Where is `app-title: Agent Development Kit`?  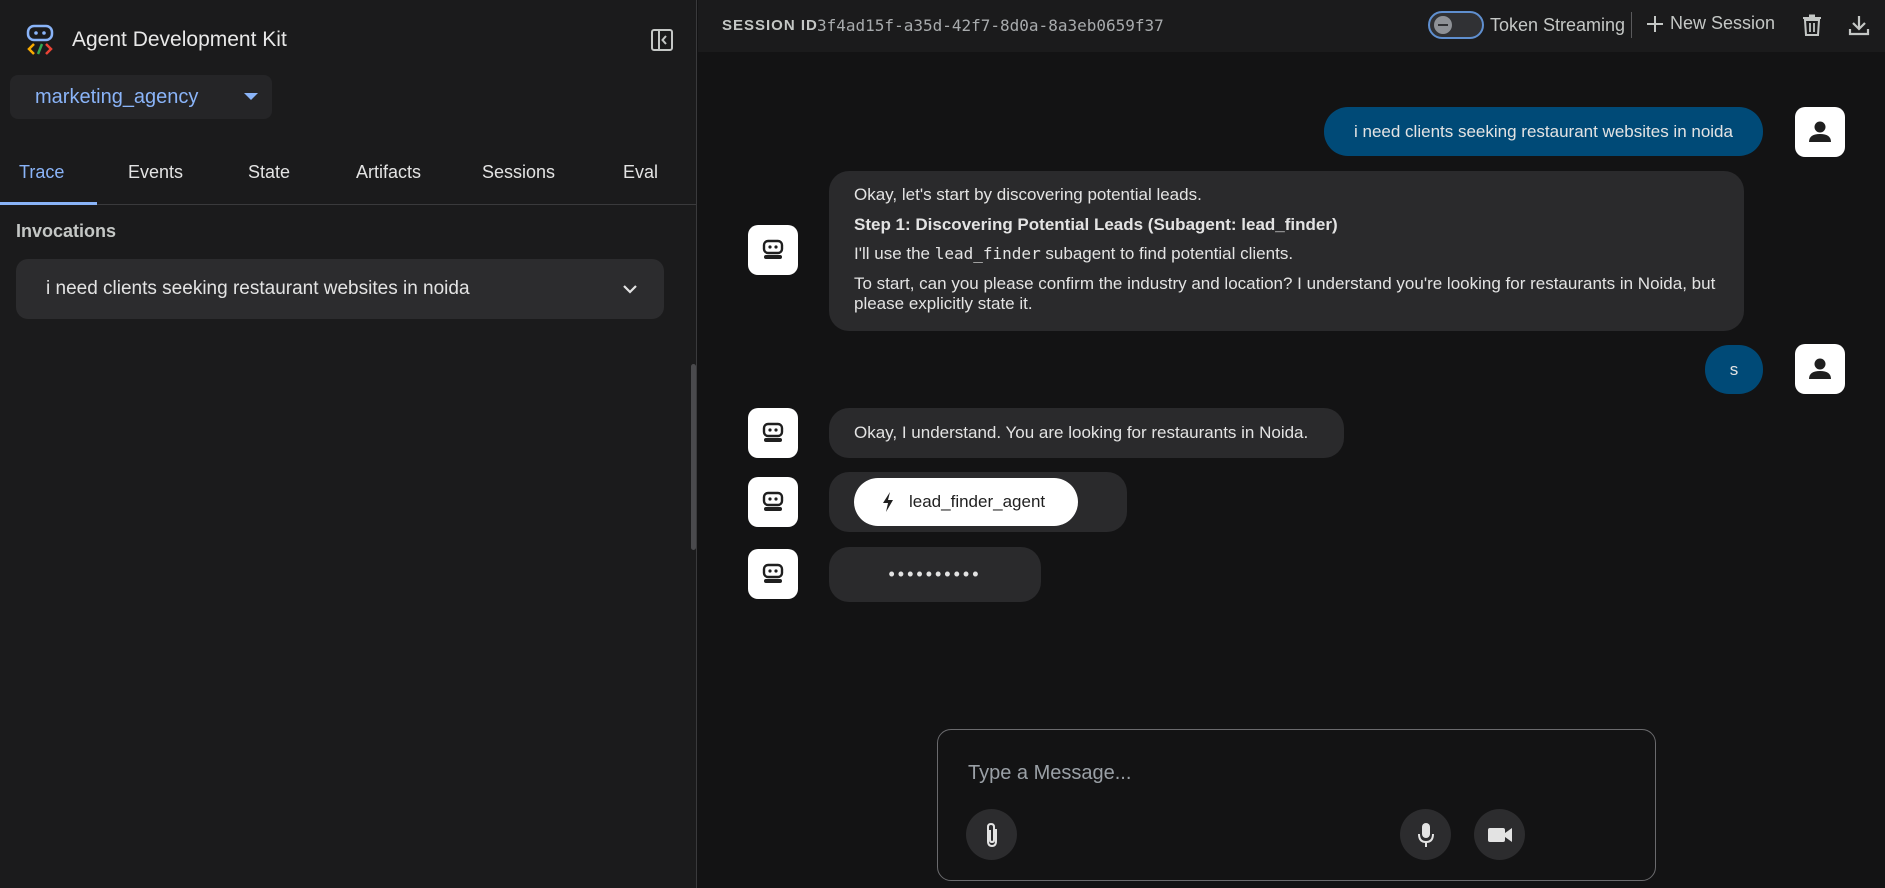 app-title: Agent Development Kit is located at coordinates (179, 39).